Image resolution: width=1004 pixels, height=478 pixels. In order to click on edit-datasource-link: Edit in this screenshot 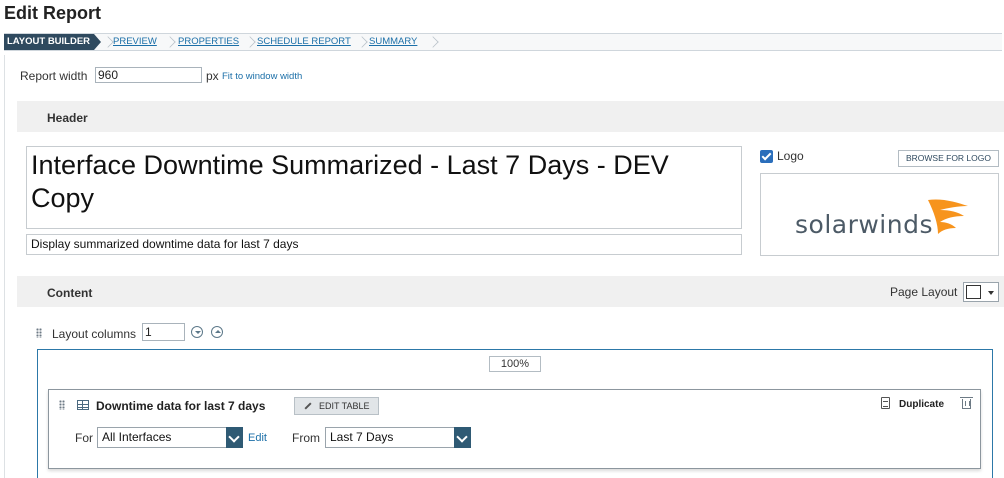, I will do `click(257, 438)`.